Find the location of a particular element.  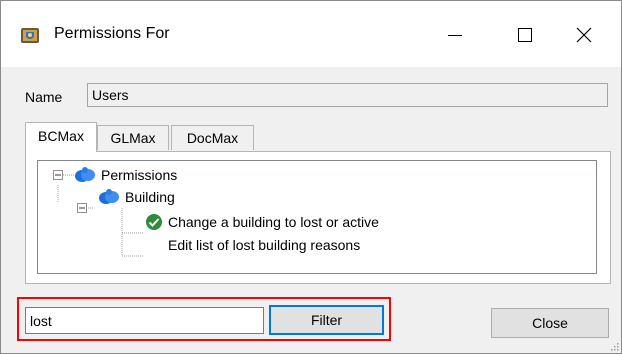

tree-leaf-label: Change a building to lost or active is located at coordinates (273, 222).